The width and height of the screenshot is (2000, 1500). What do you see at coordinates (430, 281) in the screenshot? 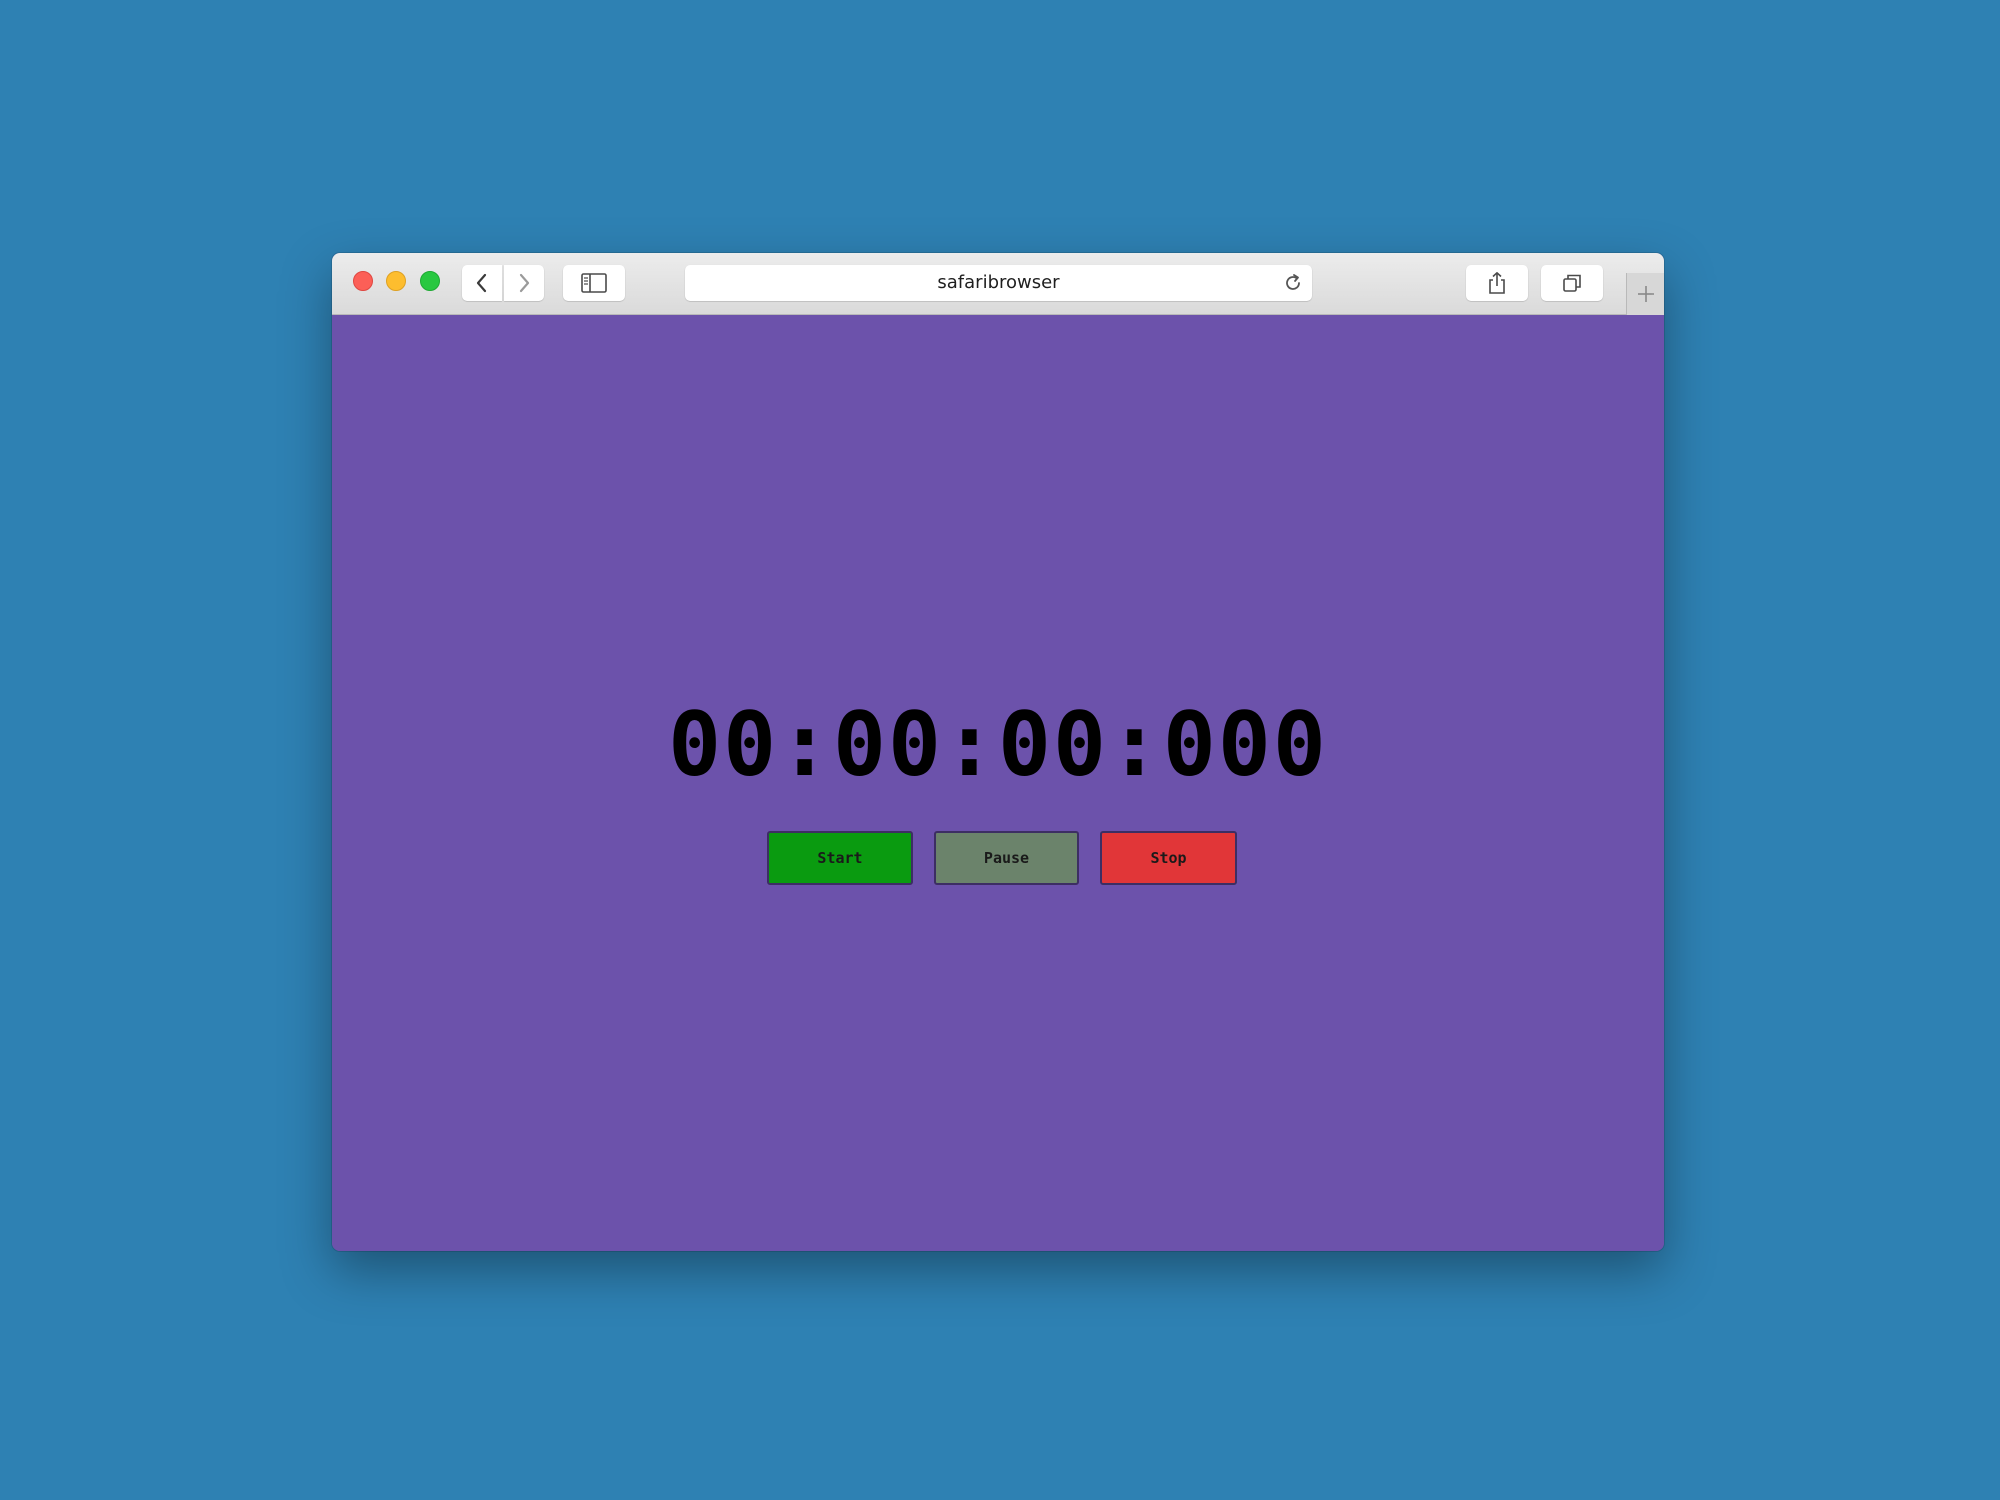
I see `zoom-window-button` at bounding box center [430, 281].